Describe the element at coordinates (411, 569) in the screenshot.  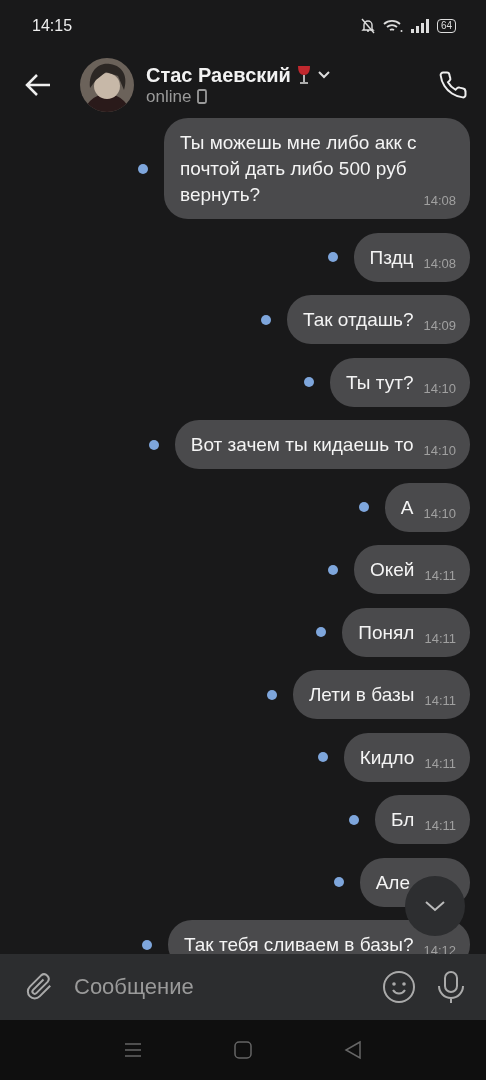
I see `message-bubble: Окей 14:11` at that location.